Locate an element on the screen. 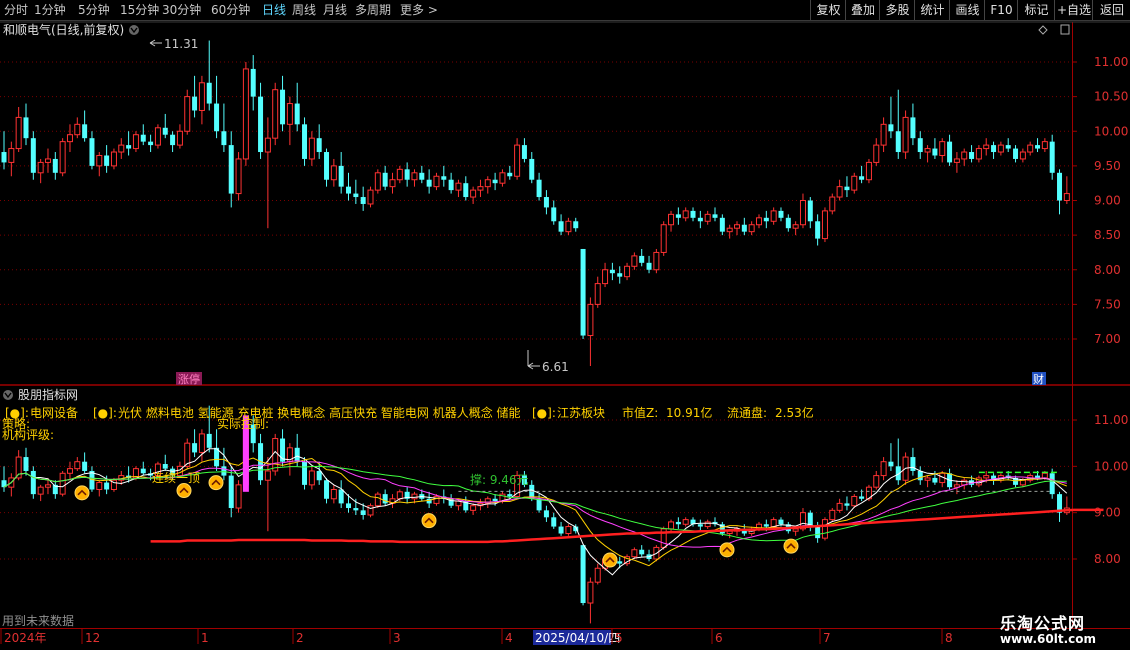  concept-marker-2: [●]: is located at coordinates (105, 413).